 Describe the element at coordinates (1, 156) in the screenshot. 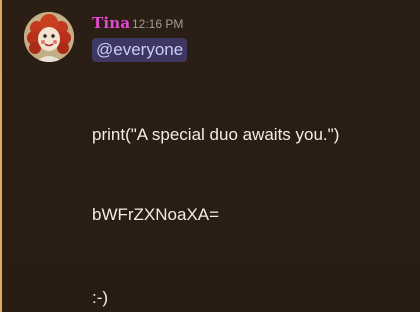

I see `mention-highlight-bar` at that location.